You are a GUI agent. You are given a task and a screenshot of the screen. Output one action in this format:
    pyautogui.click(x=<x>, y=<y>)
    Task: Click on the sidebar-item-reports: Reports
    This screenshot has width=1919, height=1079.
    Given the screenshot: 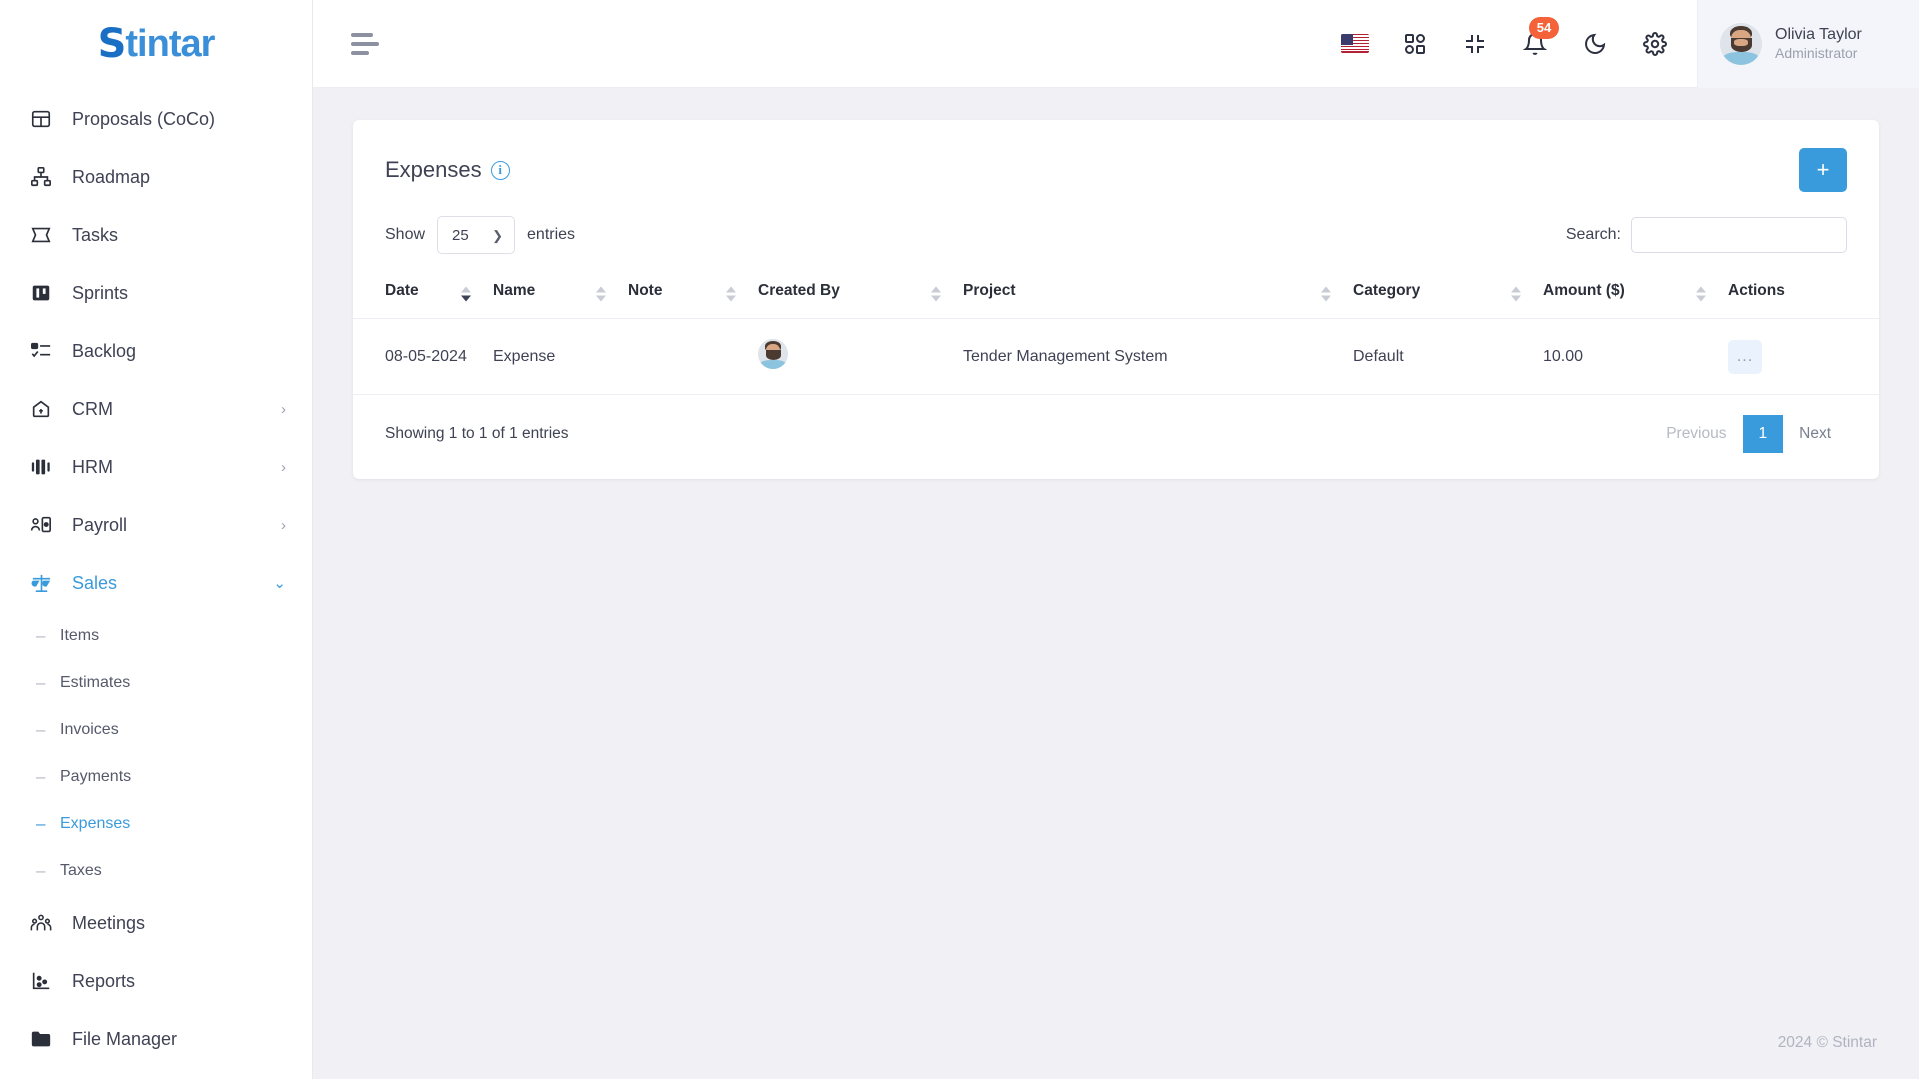 What is the action you would take?
    pyautogui.click(x=156, y=981)
    